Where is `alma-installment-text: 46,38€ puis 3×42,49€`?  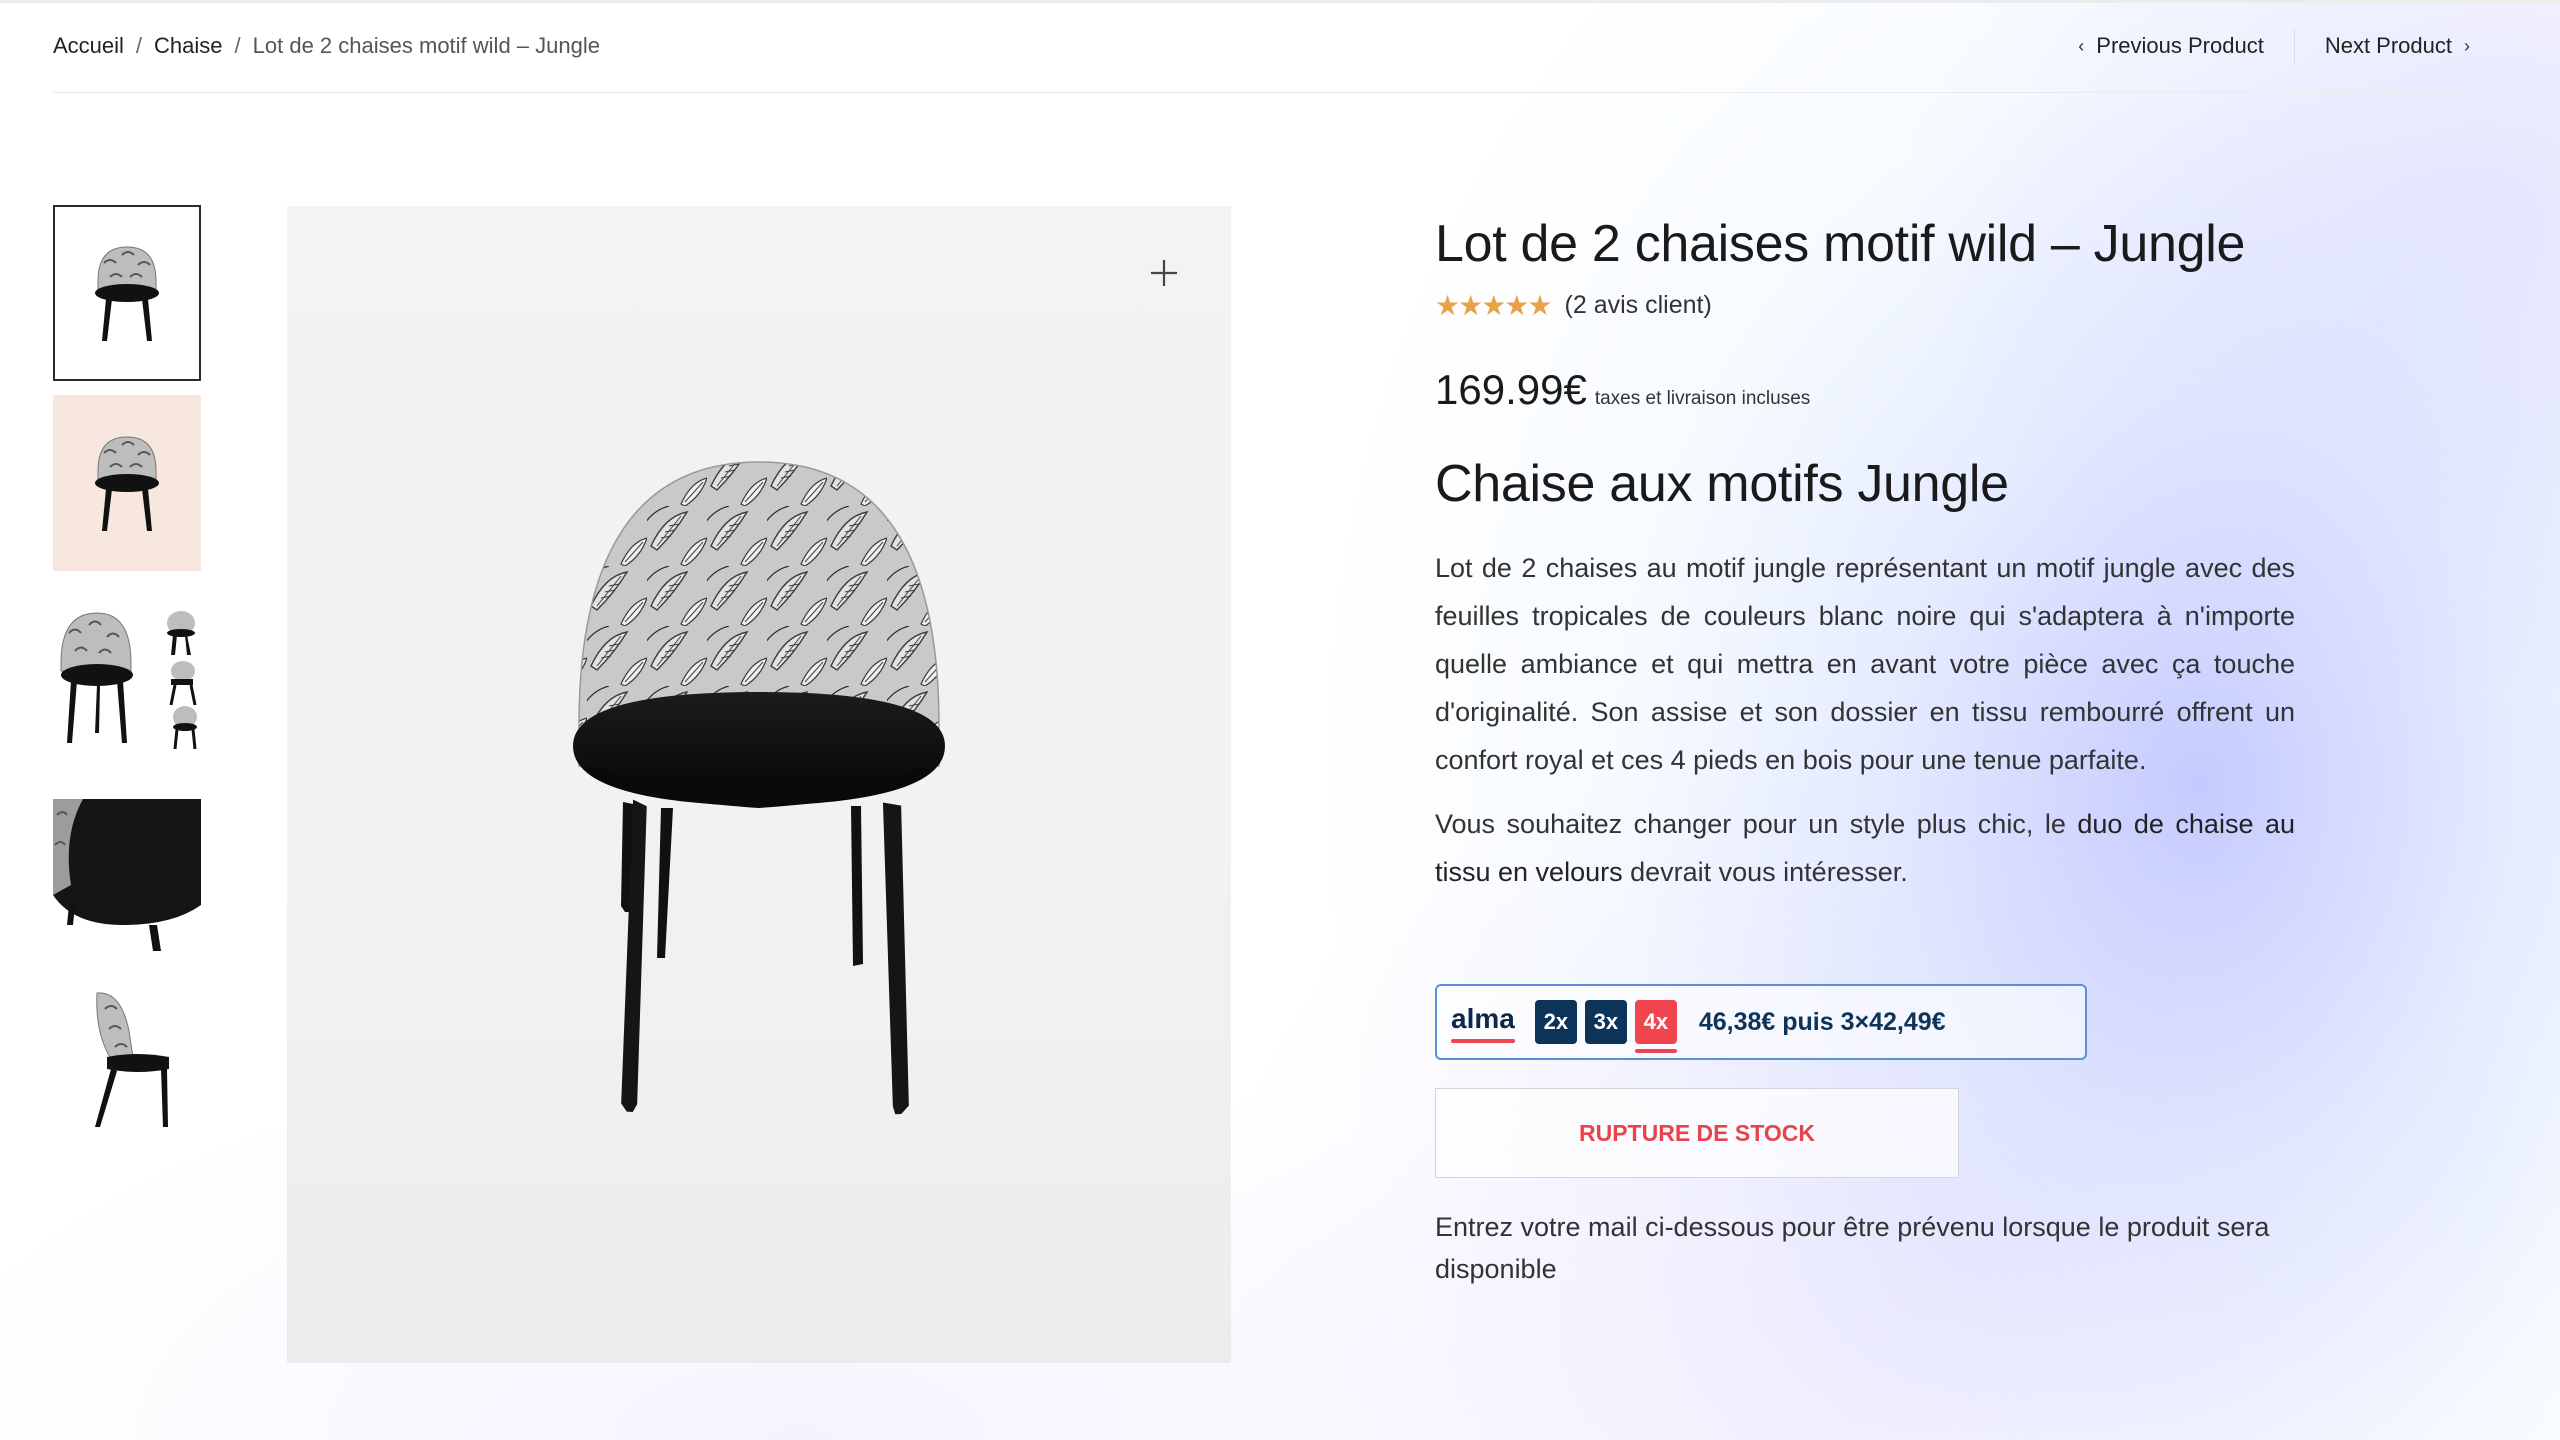 alma-installment-text: 46,38€ puis 3×42,49€ is located at coordinates (1822, 1021).